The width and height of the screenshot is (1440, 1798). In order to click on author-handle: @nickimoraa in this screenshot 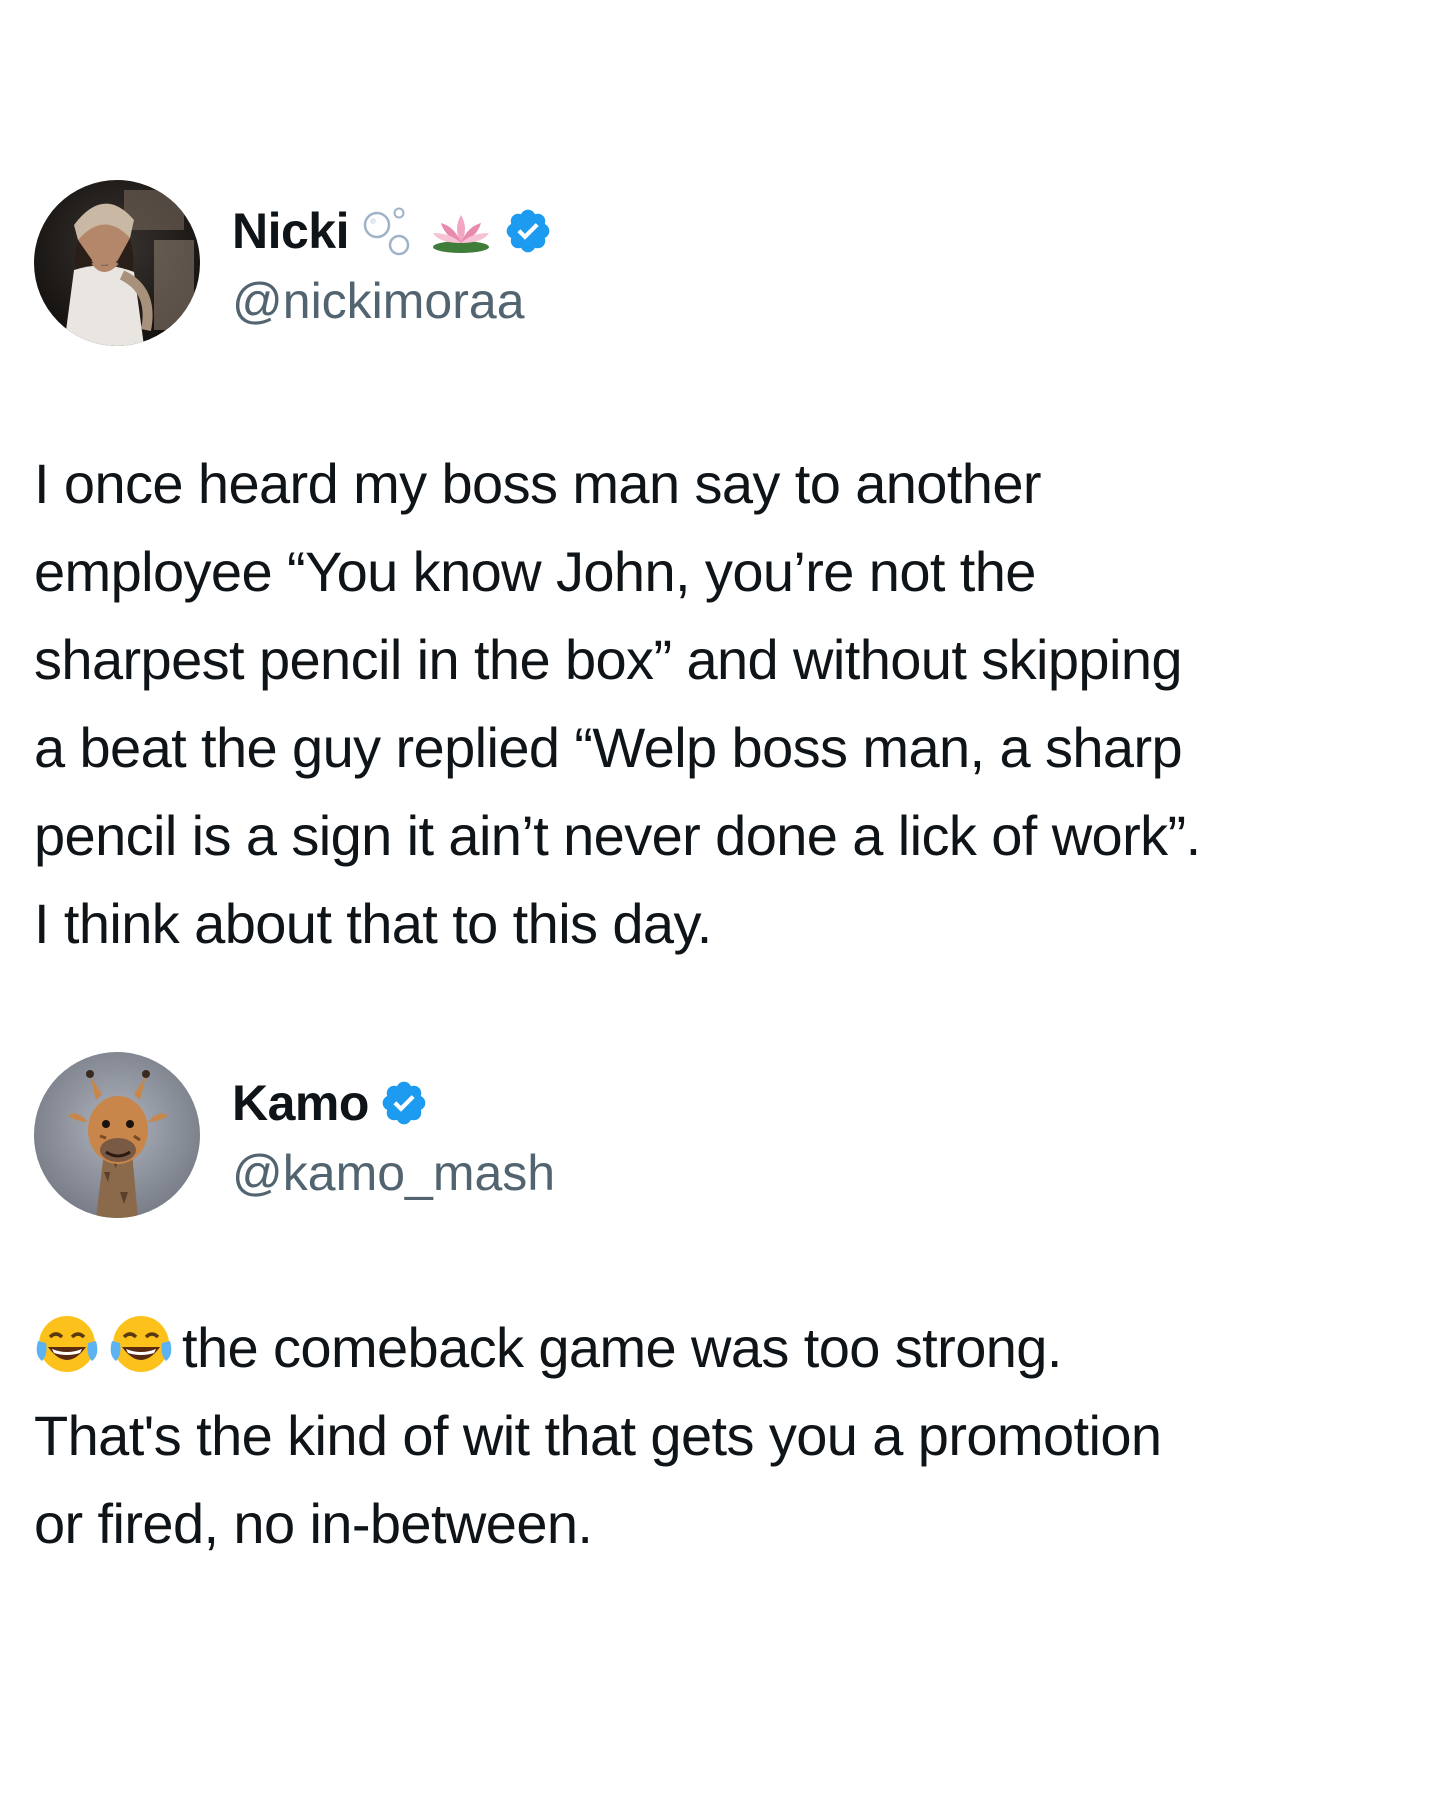, I will do `click(378, 301)`.